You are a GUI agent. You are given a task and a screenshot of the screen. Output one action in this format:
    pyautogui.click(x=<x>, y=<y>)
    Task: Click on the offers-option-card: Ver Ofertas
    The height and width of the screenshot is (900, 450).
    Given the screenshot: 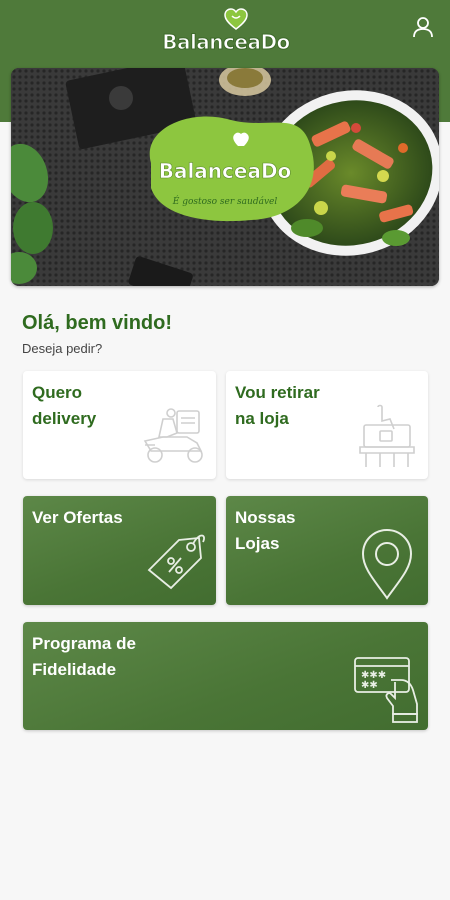 What is the action you would take?
    pyautogui.click(x=119, y=550)
    